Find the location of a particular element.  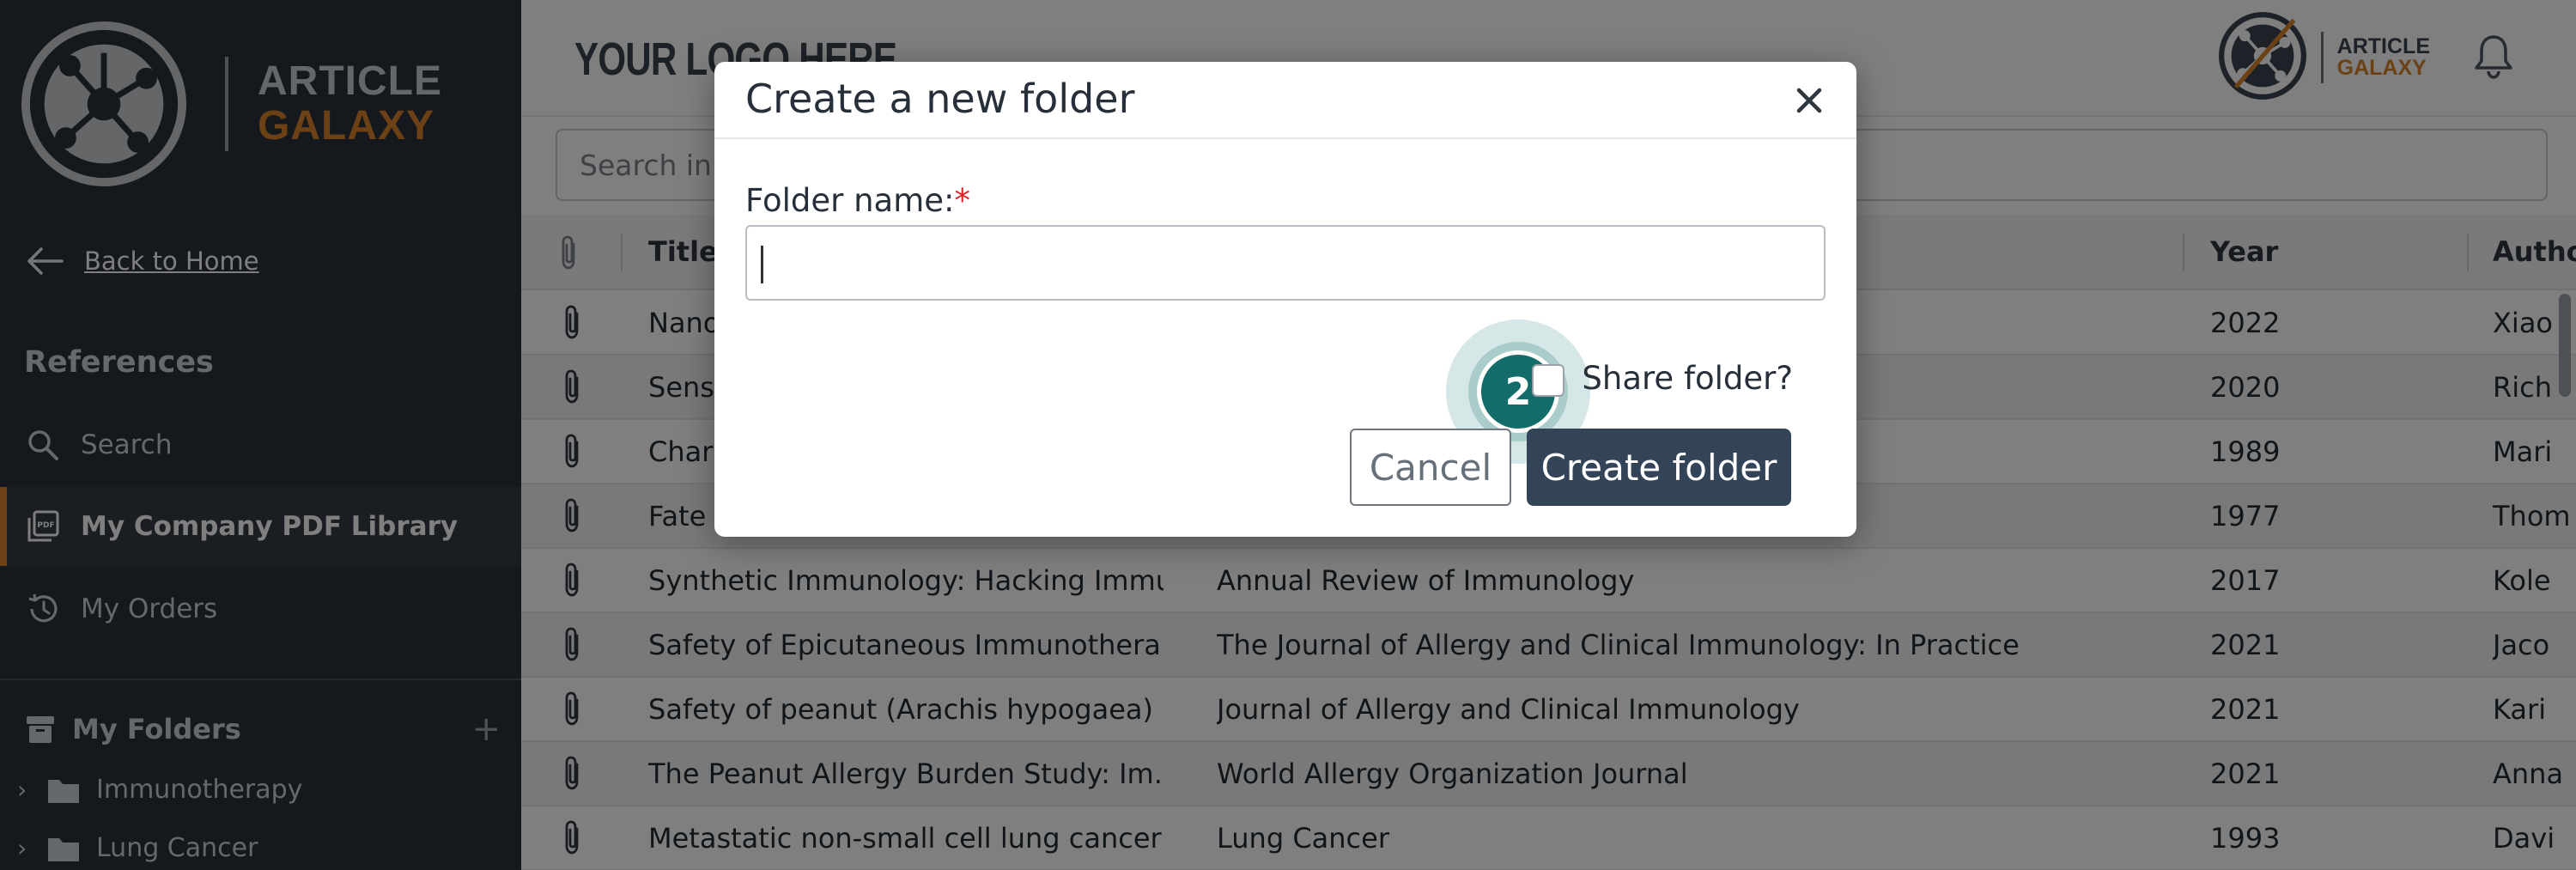

close-icon is located at coordinates (1809, 100).